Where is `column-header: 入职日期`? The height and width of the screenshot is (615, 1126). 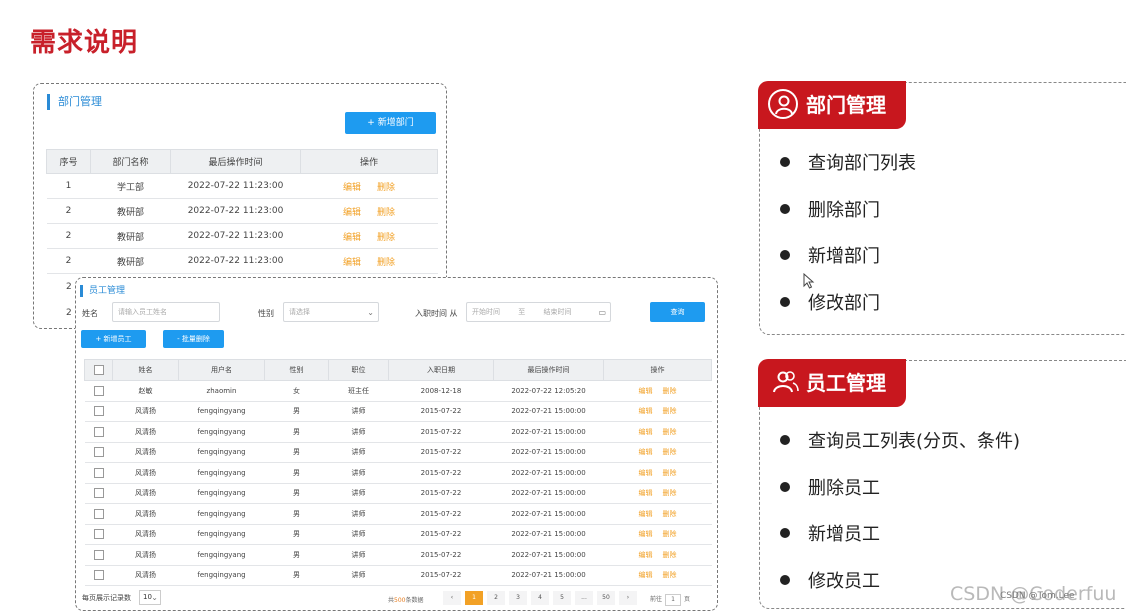
column-header: 入职日期 is located at coordinates (441, 370).